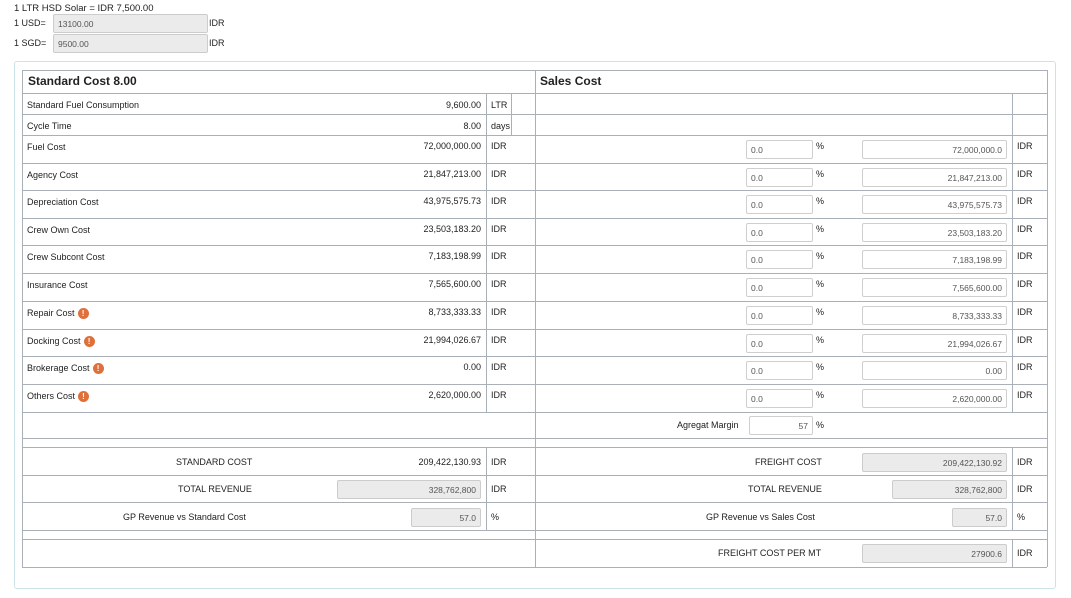 The width and height of the screenshot is (1071, 598). What do you see at coordinates (446, 517) in the screenshot?
I see `gp-standard-input` at bounding box center [446, 517].